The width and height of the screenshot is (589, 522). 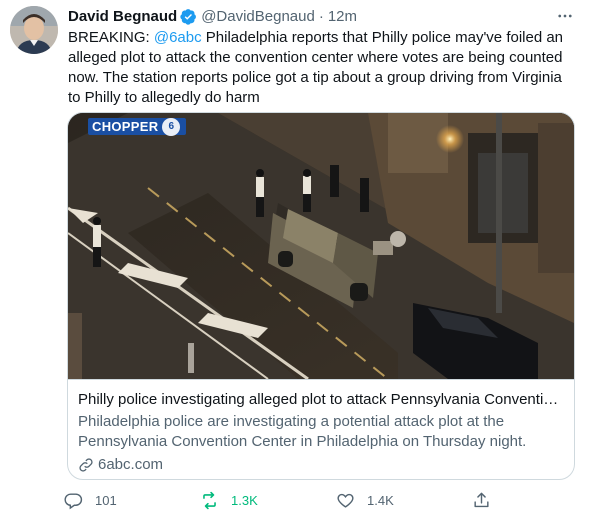 I want to click on tweet-actions: 101 1.3K 1.4K, so click(x=279, y=500).